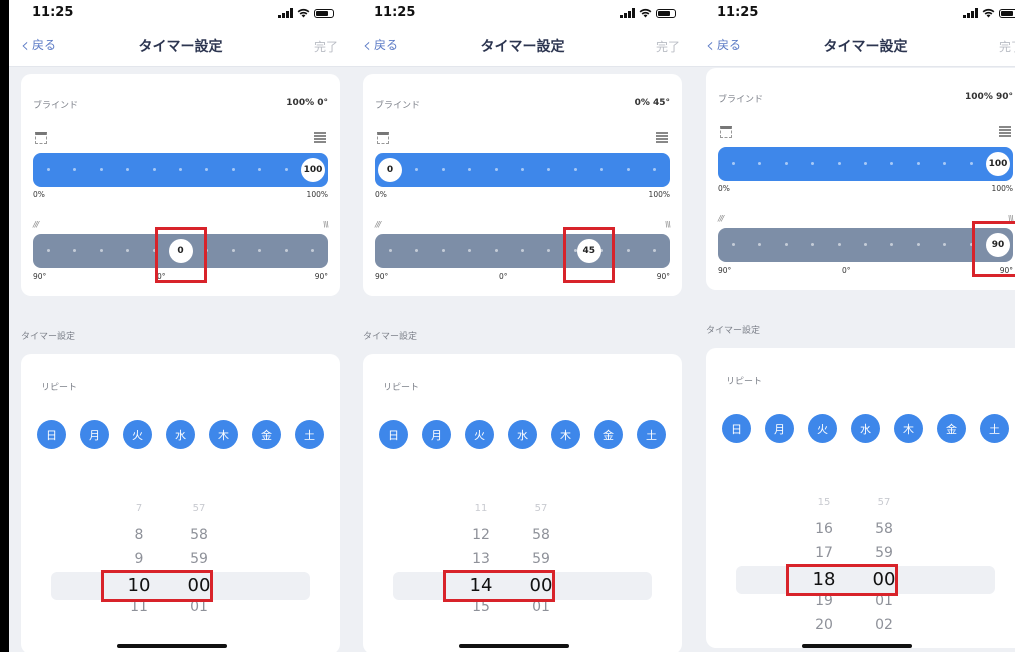 The width and height of the screenshot is (1015, 652). Describe the element at coordinates (481, 535) in the screenshot. I see `hour-value: 12` at that location.